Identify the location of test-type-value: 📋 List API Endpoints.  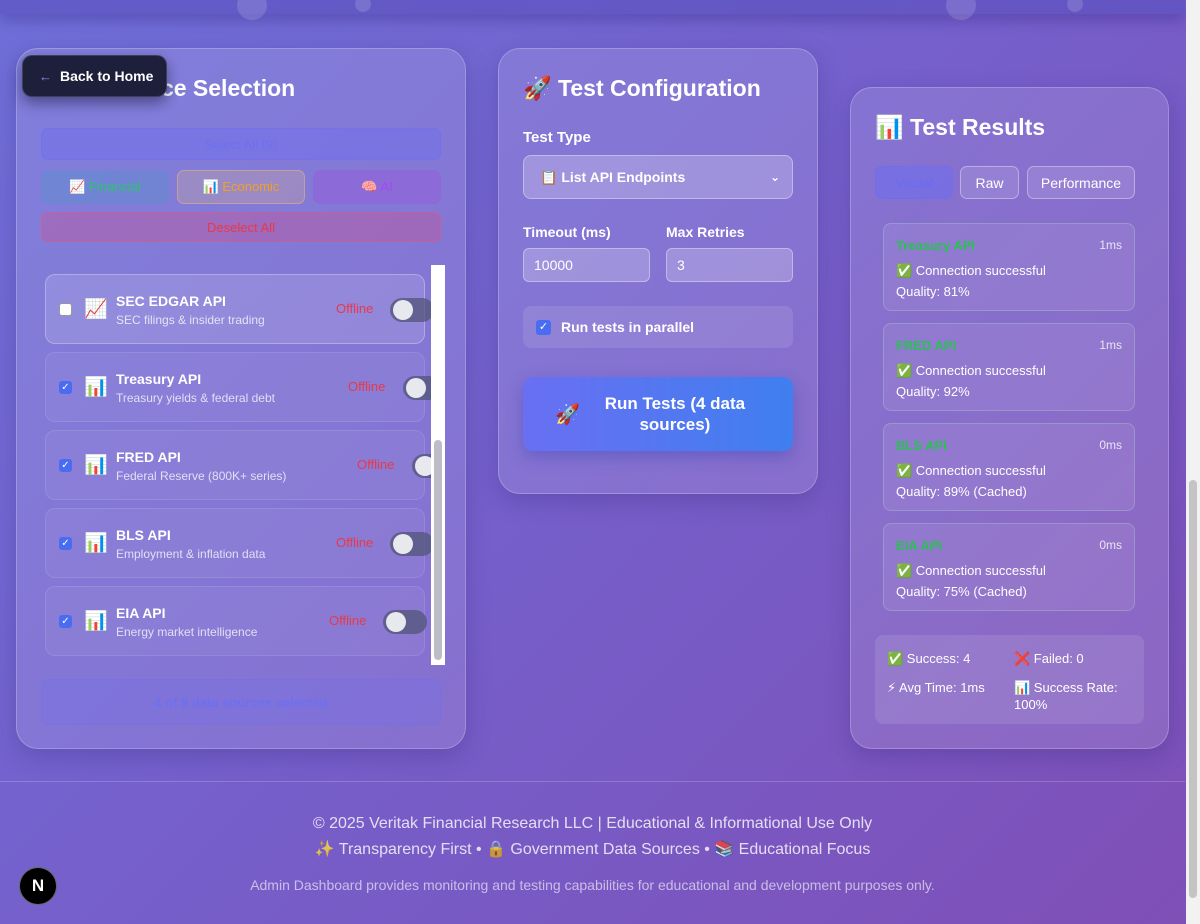
(613, 176).